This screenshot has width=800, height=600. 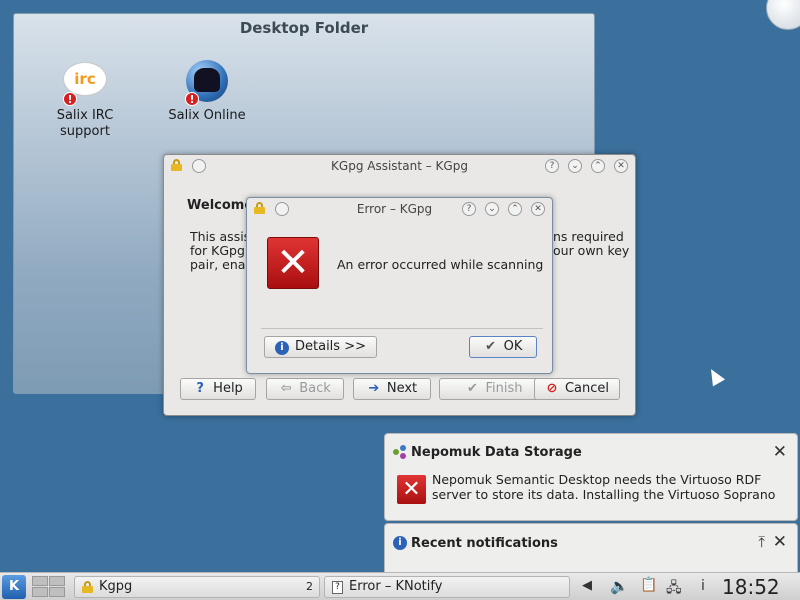 I want to click on desktop-icon-salix-online: ! Salix Online, so click(x=207, y=92).